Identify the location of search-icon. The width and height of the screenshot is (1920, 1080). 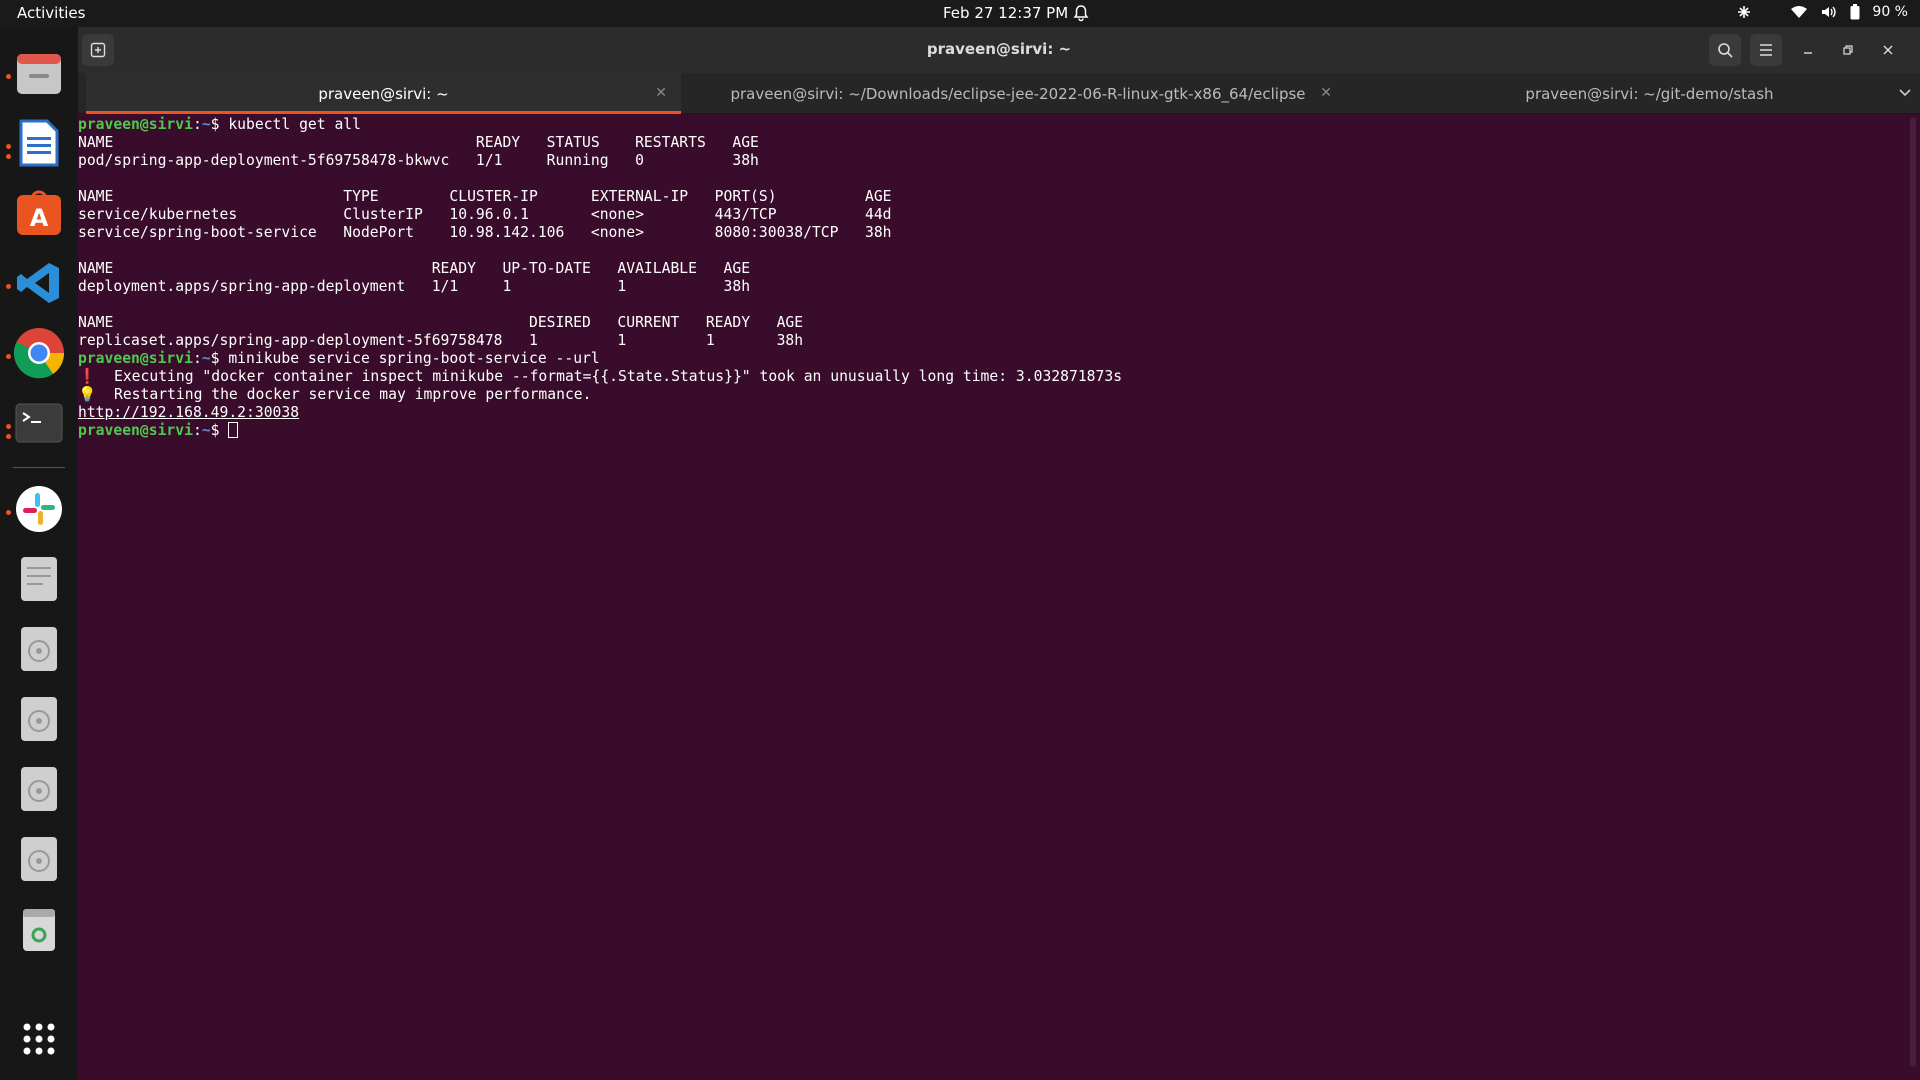
(1725, 50).